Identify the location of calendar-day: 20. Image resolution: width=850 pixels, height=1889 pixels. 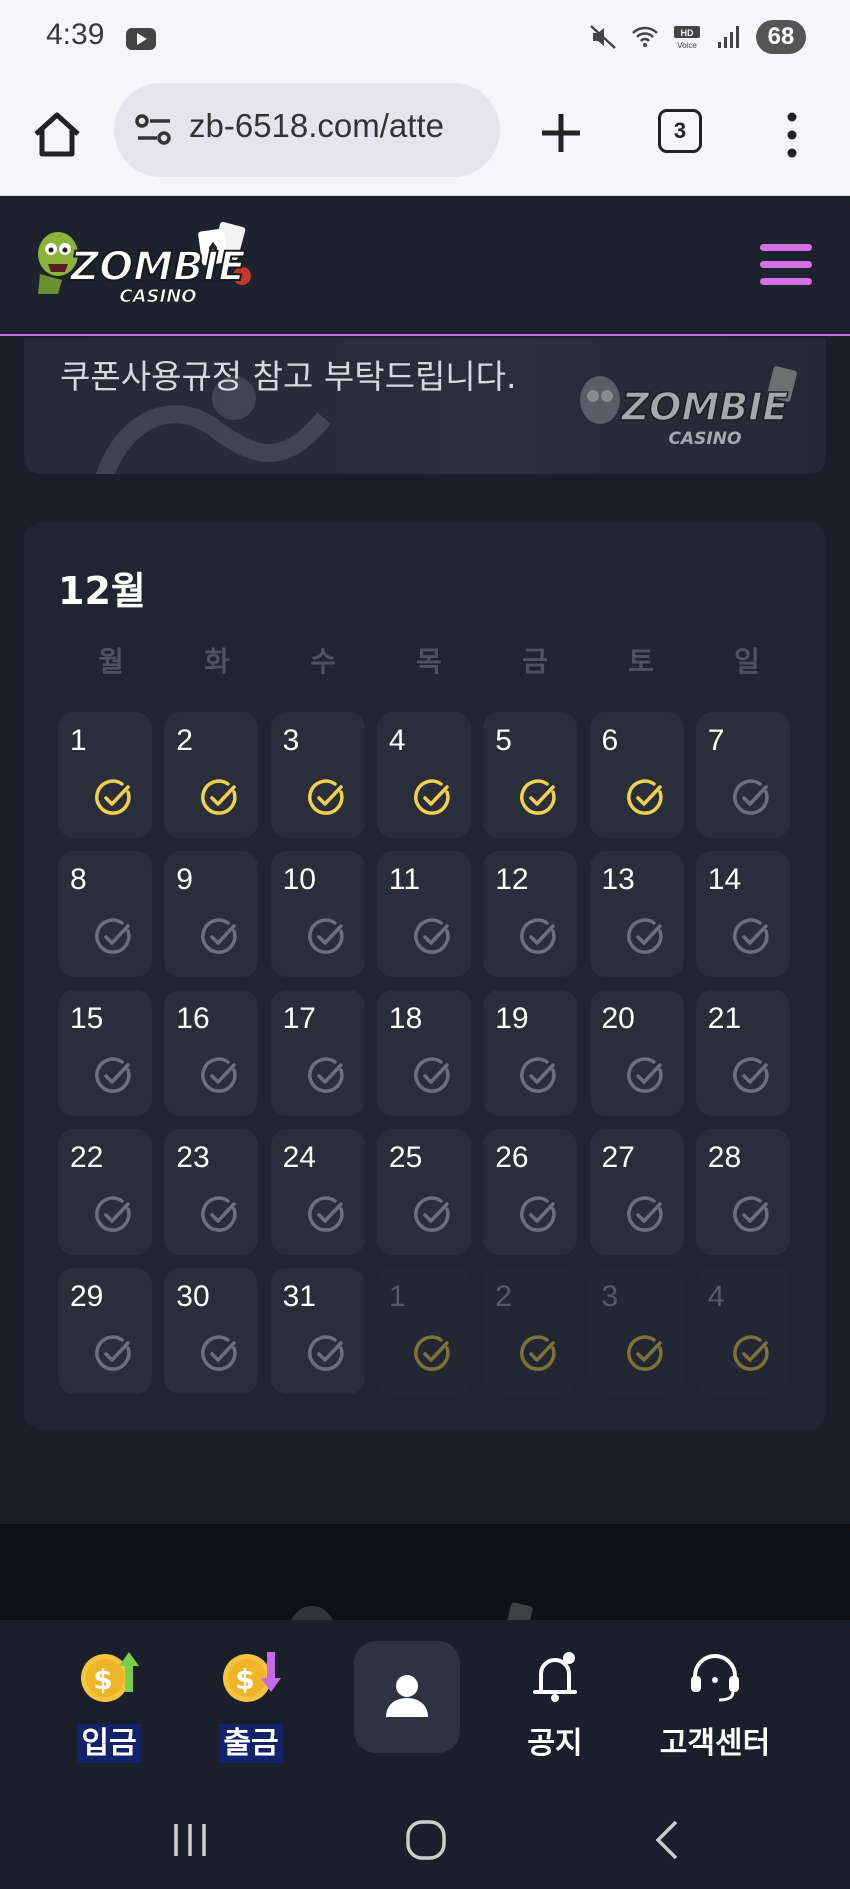
(636, 1053).